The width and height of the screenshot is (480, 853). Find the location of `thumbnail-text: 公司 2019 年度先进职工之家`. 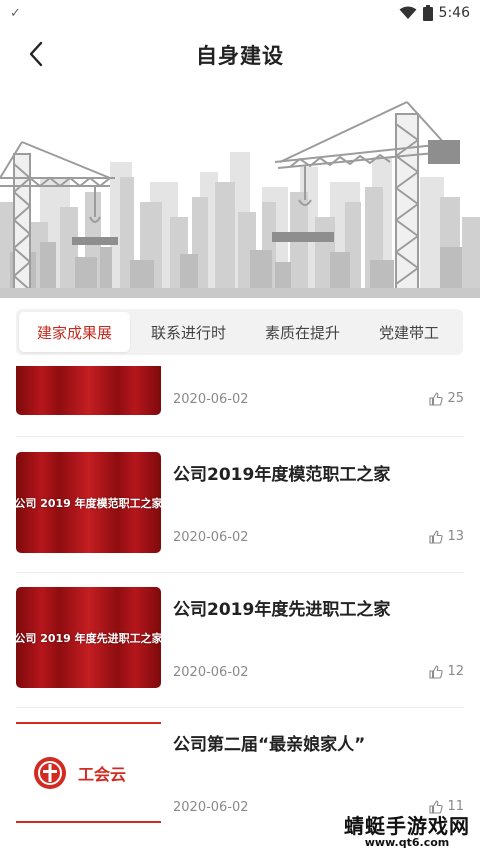

thumbnail-text: 公司 2019 年度先进职工之家 is located at coordinates (88, 638).